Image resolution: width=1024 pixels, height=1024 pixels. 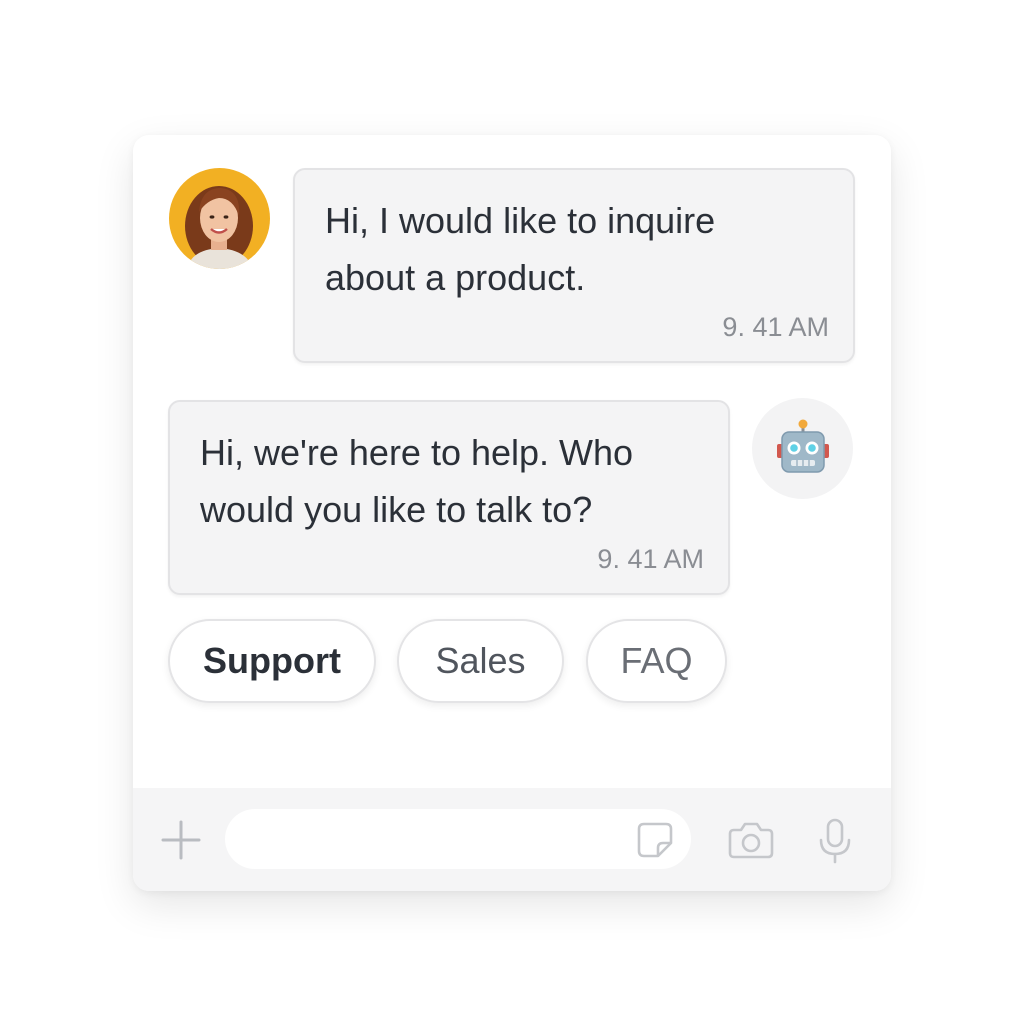 I want to click on message-line: would you like to talk to?, so click(x=396, y=509).